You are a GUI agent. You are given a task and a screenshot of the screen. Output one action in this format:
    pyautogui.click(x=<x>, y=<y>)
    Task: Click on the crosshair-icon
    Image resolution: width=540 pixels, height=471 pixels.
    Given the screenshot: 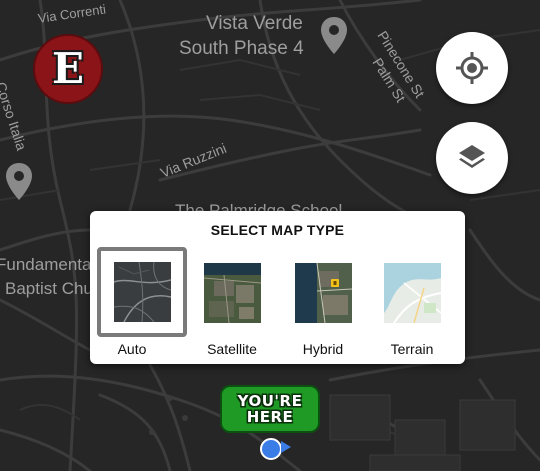 What is the action you would take?
    pyautogui.click(x=472, y=68)
    